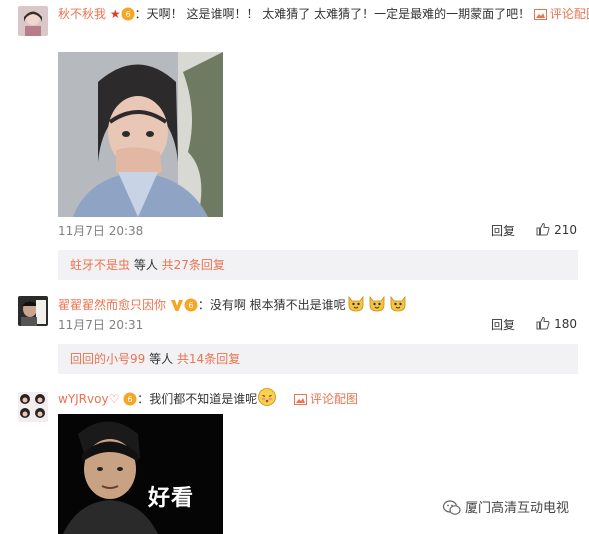 The height and width of the screenshot is (534, 589). I want to click on like-count: 210, so click(565, 230).